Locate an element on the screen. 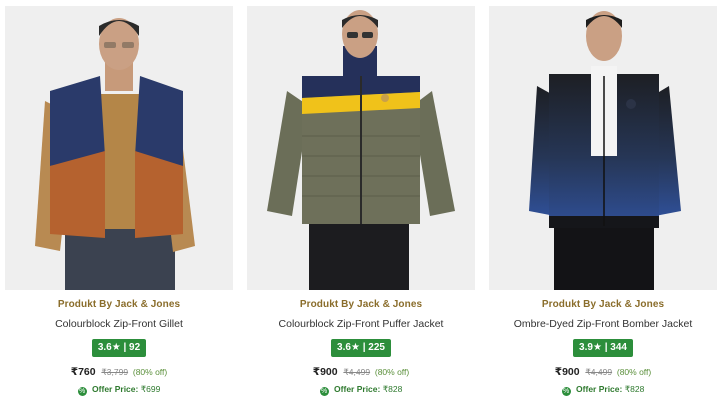  product-name: Colourblock Zip-Front Puffer Jacket is located at coordinates (361, 324).